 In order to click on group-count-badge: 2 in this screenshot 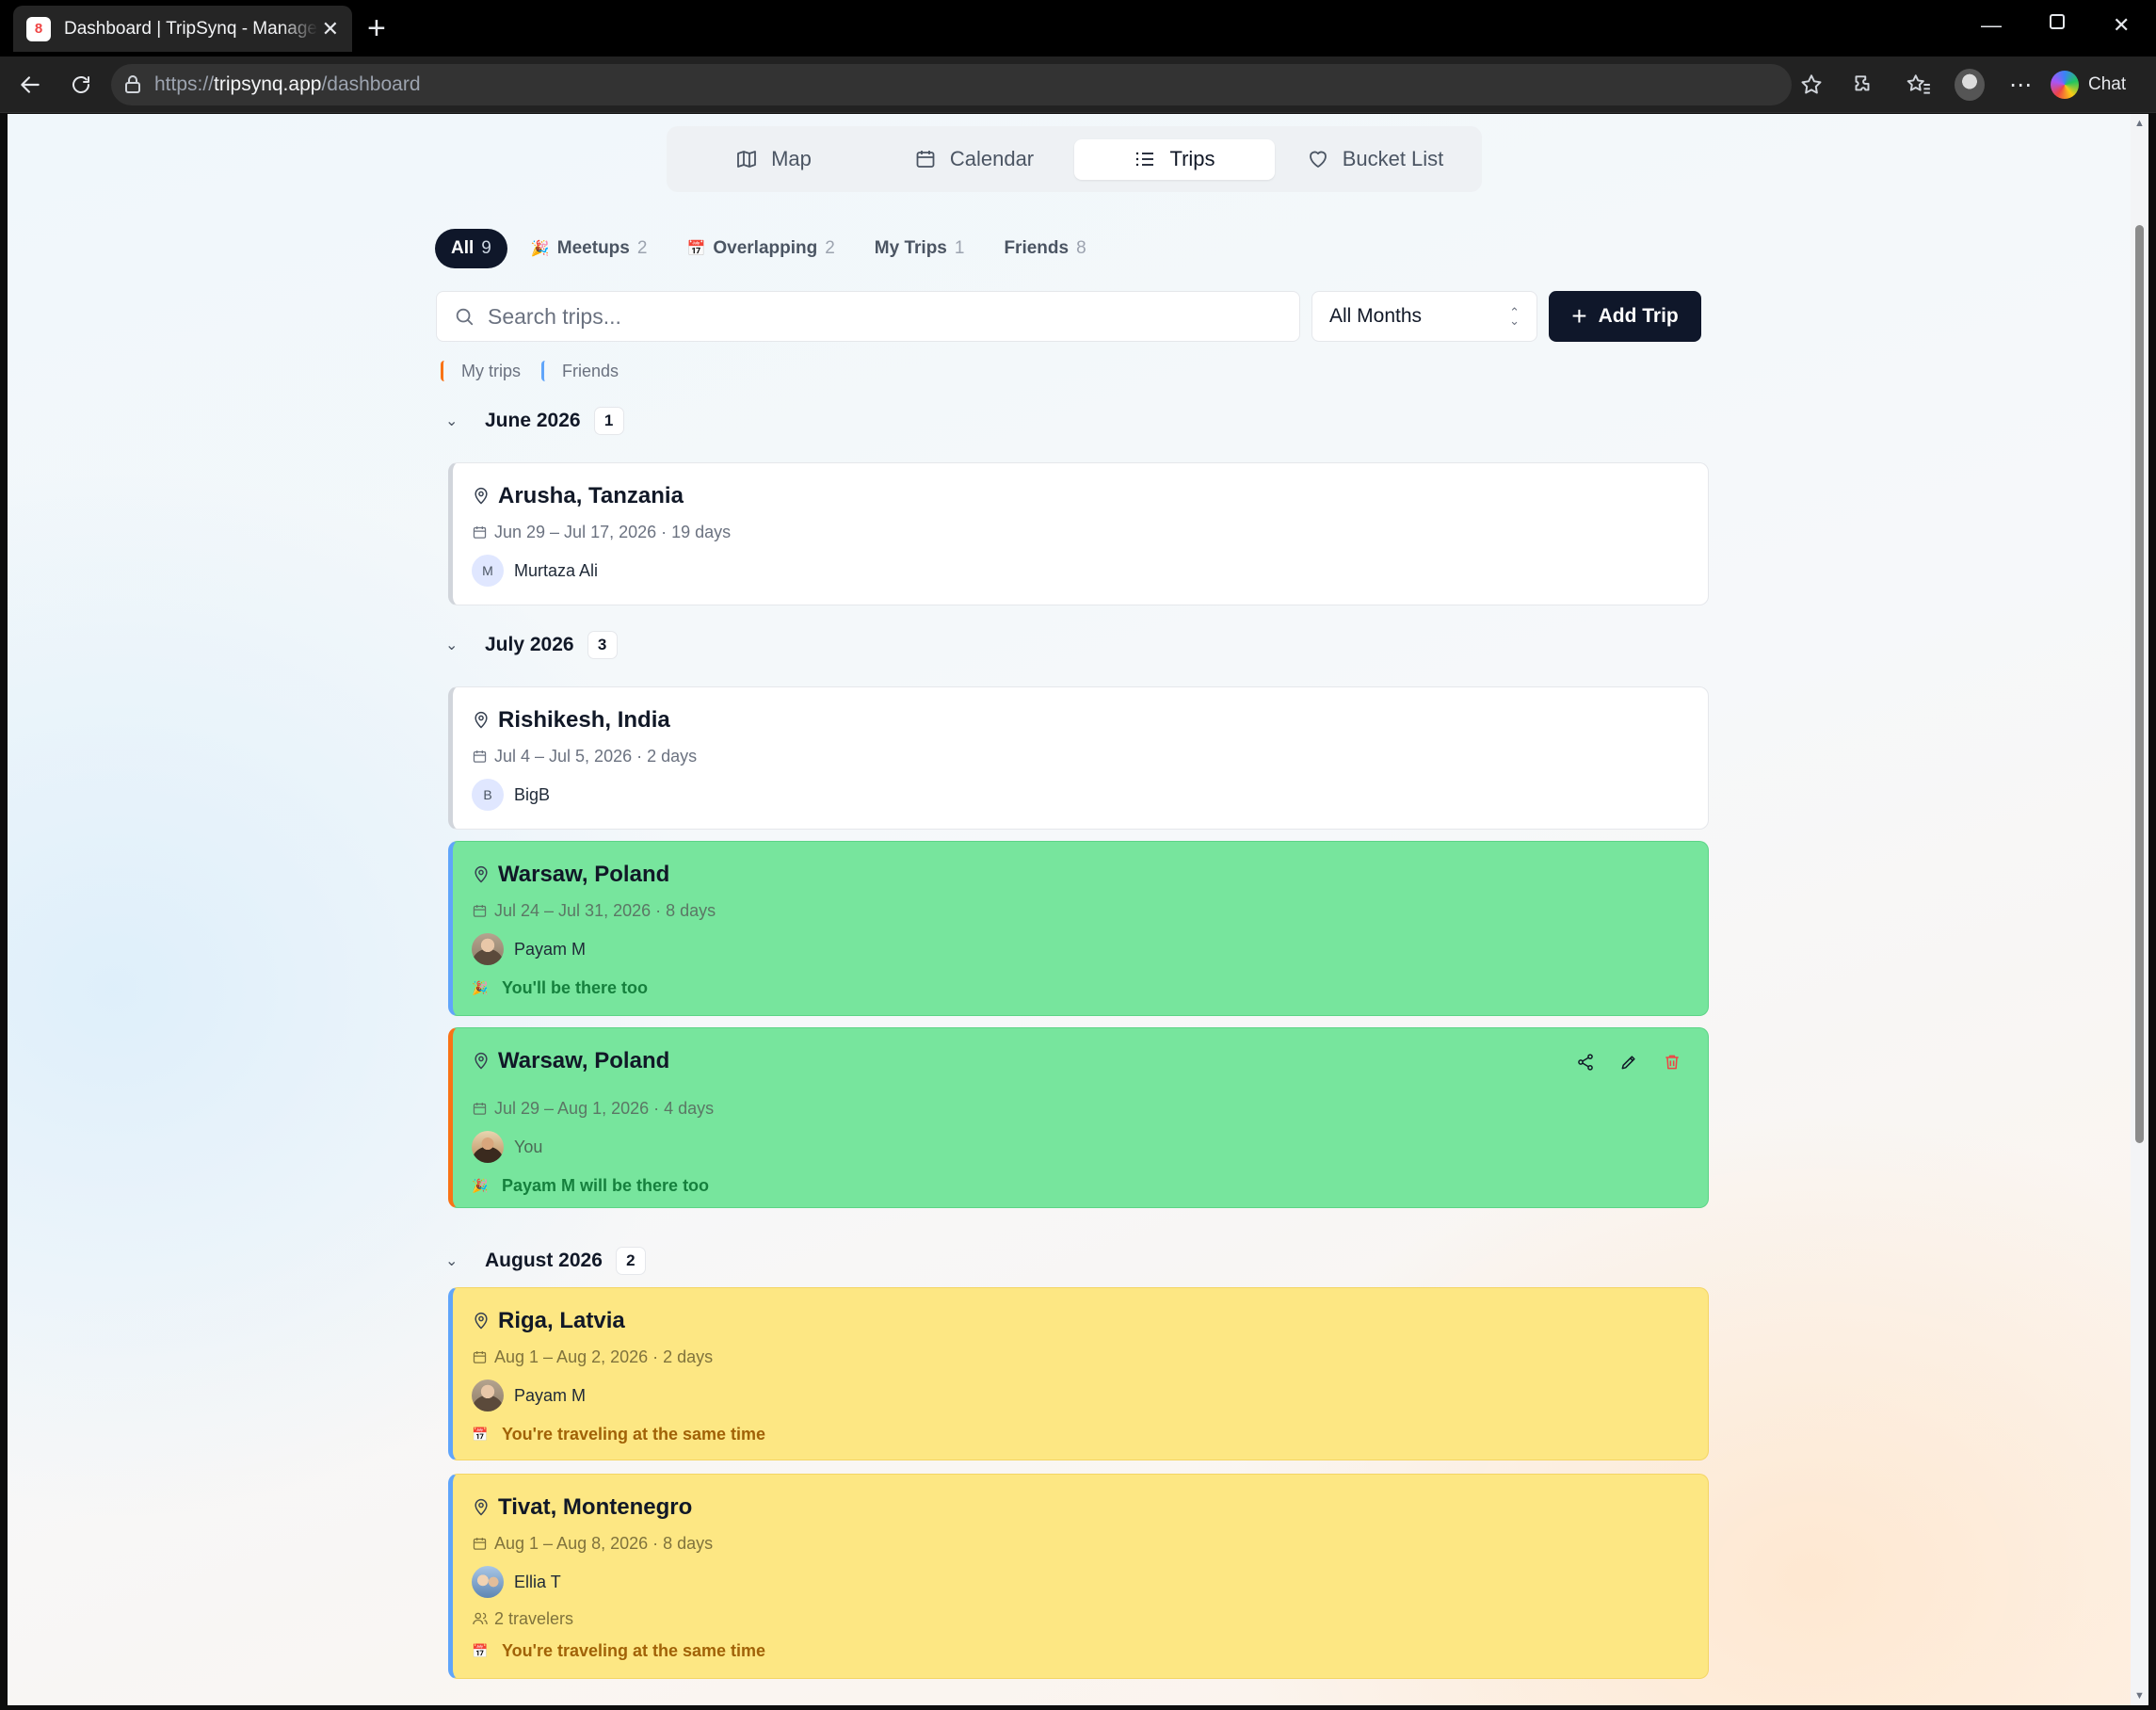, I will do `click(630, 1261)`.